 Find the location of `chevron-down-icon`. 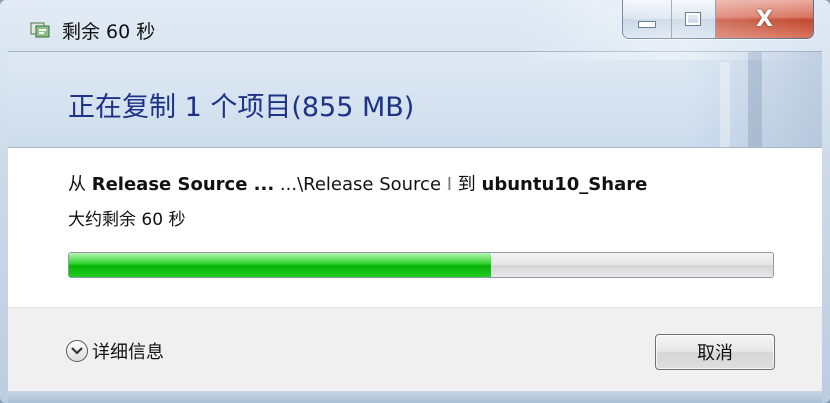

chevron-down-icon is located at coordinates (77, 351).